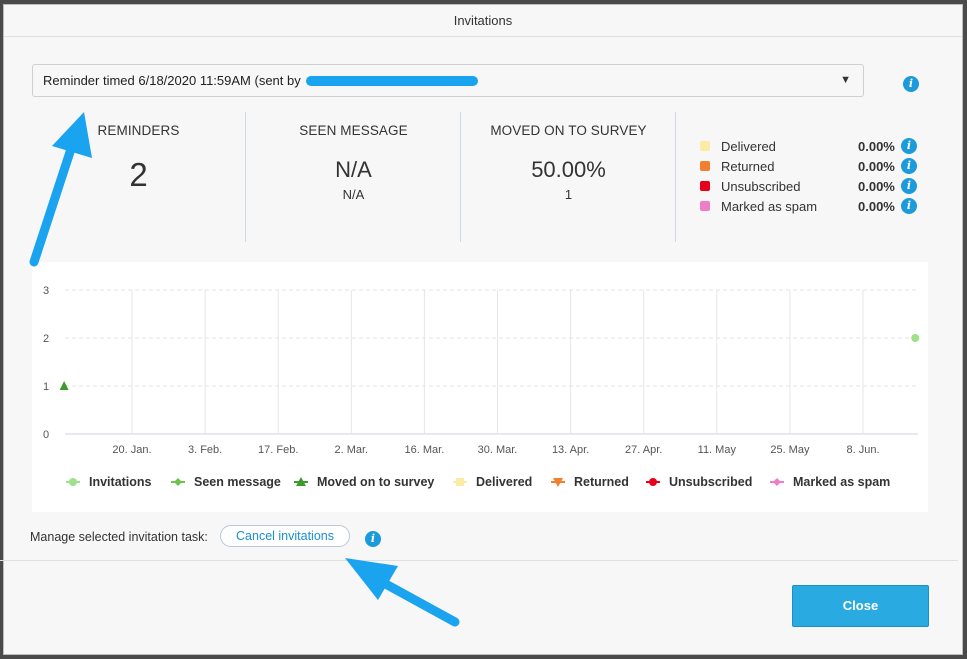 This screenshot has height=659, width=967. Describe the element at coordinates (915, 338) in the screenshot. I see `data-point` at that location.